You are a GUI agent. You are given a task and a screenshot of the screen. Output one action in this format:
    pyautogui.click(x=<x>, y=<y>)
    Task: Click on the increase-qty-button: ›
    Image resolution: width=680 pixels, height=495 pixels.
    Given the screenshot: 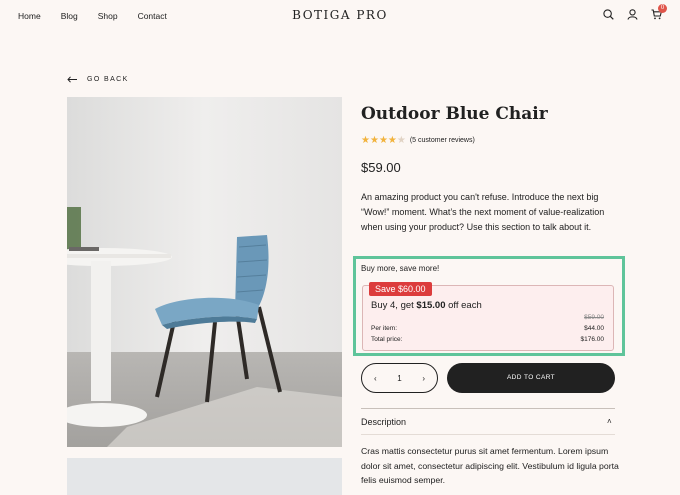 What is the action you would take?
    pyautogui.click(x=423, y=378)
    